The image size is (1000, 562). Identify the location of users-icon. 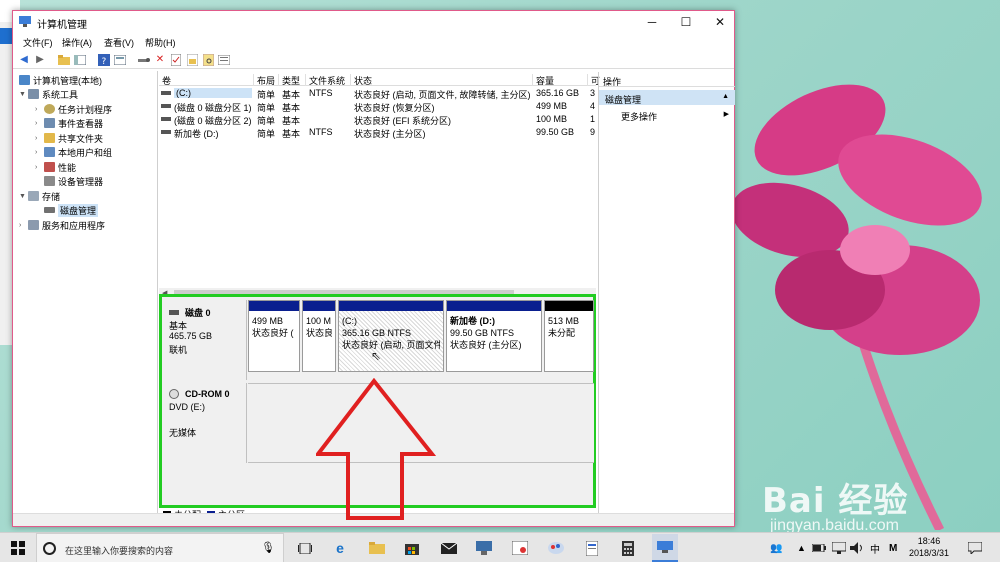
(49, 152).